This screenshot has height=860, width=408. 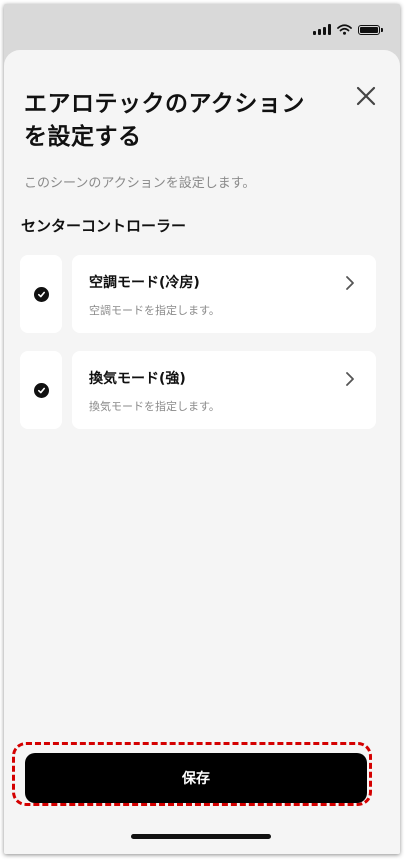 I want to click on status-bar, so click(x=202, y=27).